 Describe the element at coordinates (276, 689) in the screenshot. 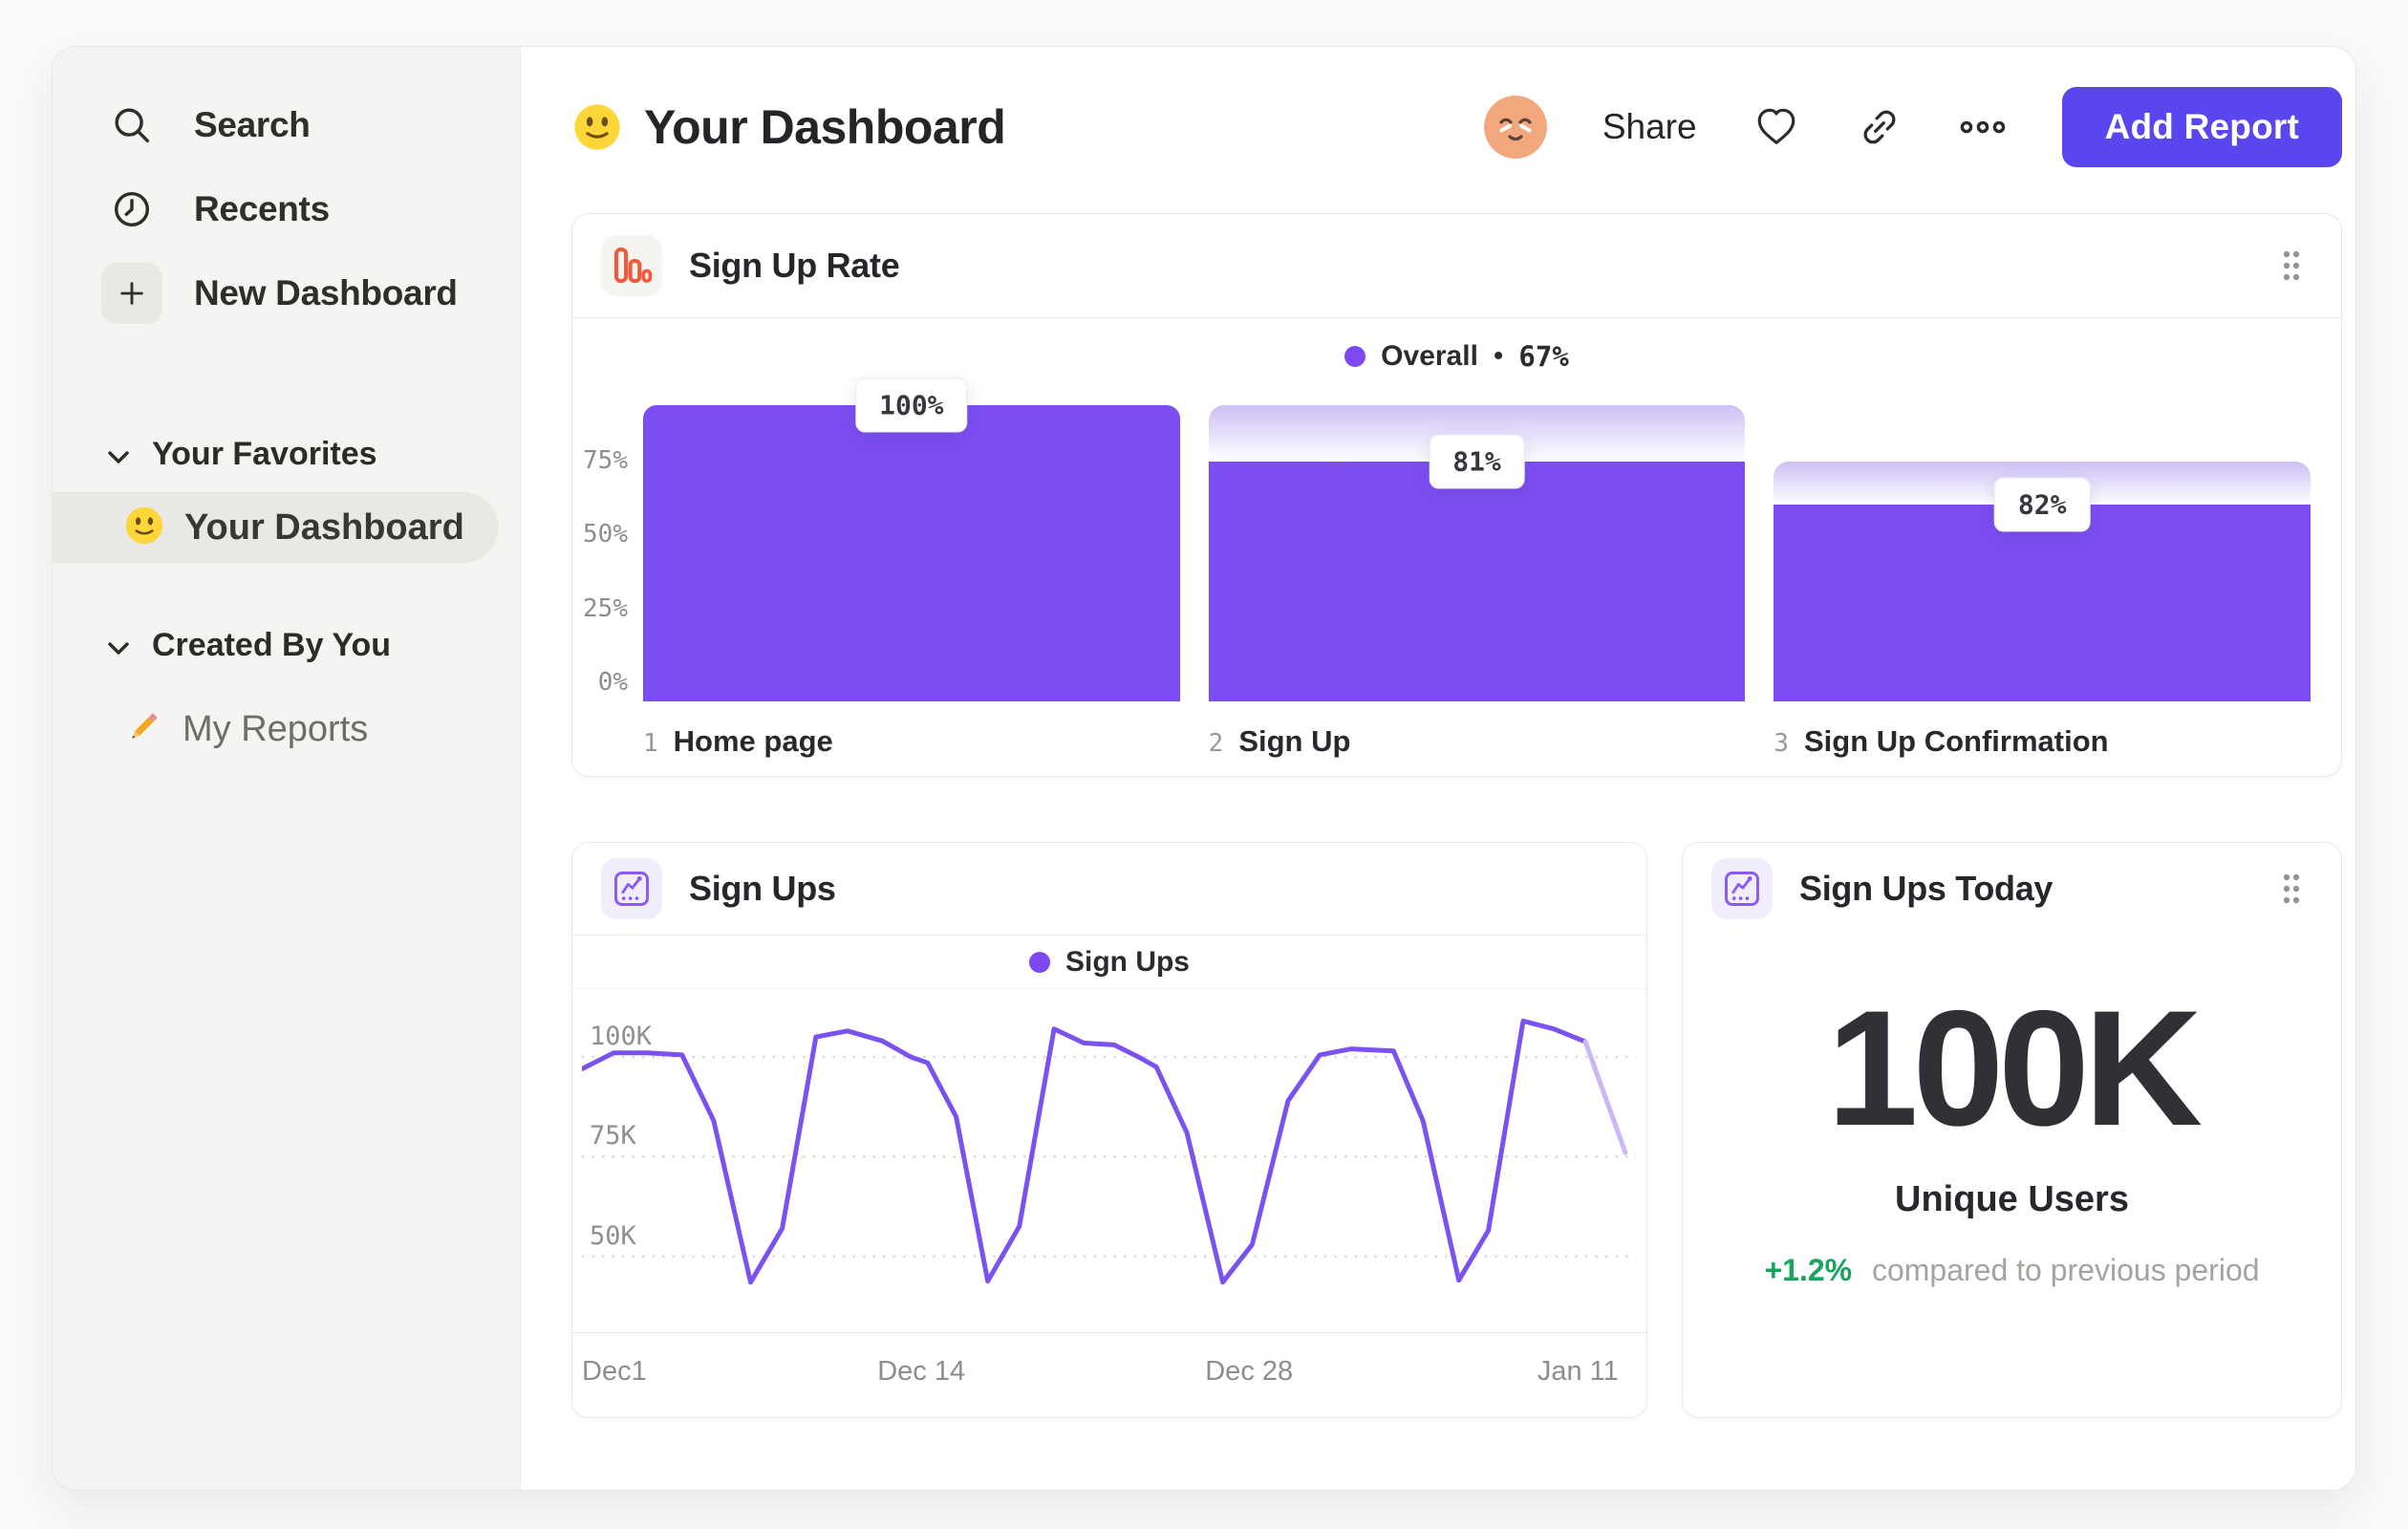

I see `sidebar-section-created-by-you: Created By You My Reports` at that location.